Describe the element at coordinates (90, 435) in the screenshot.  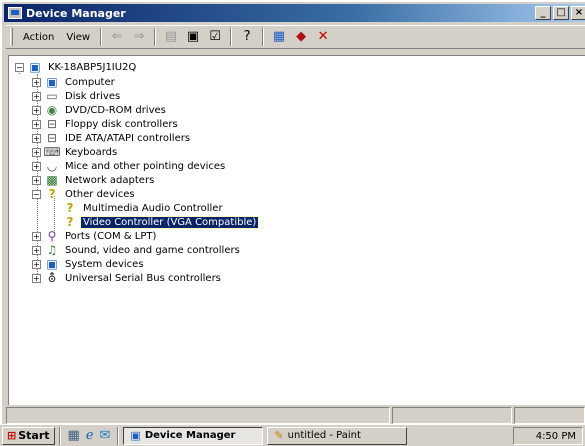
I see `internet-explorer-icon: ℯ` at that location.